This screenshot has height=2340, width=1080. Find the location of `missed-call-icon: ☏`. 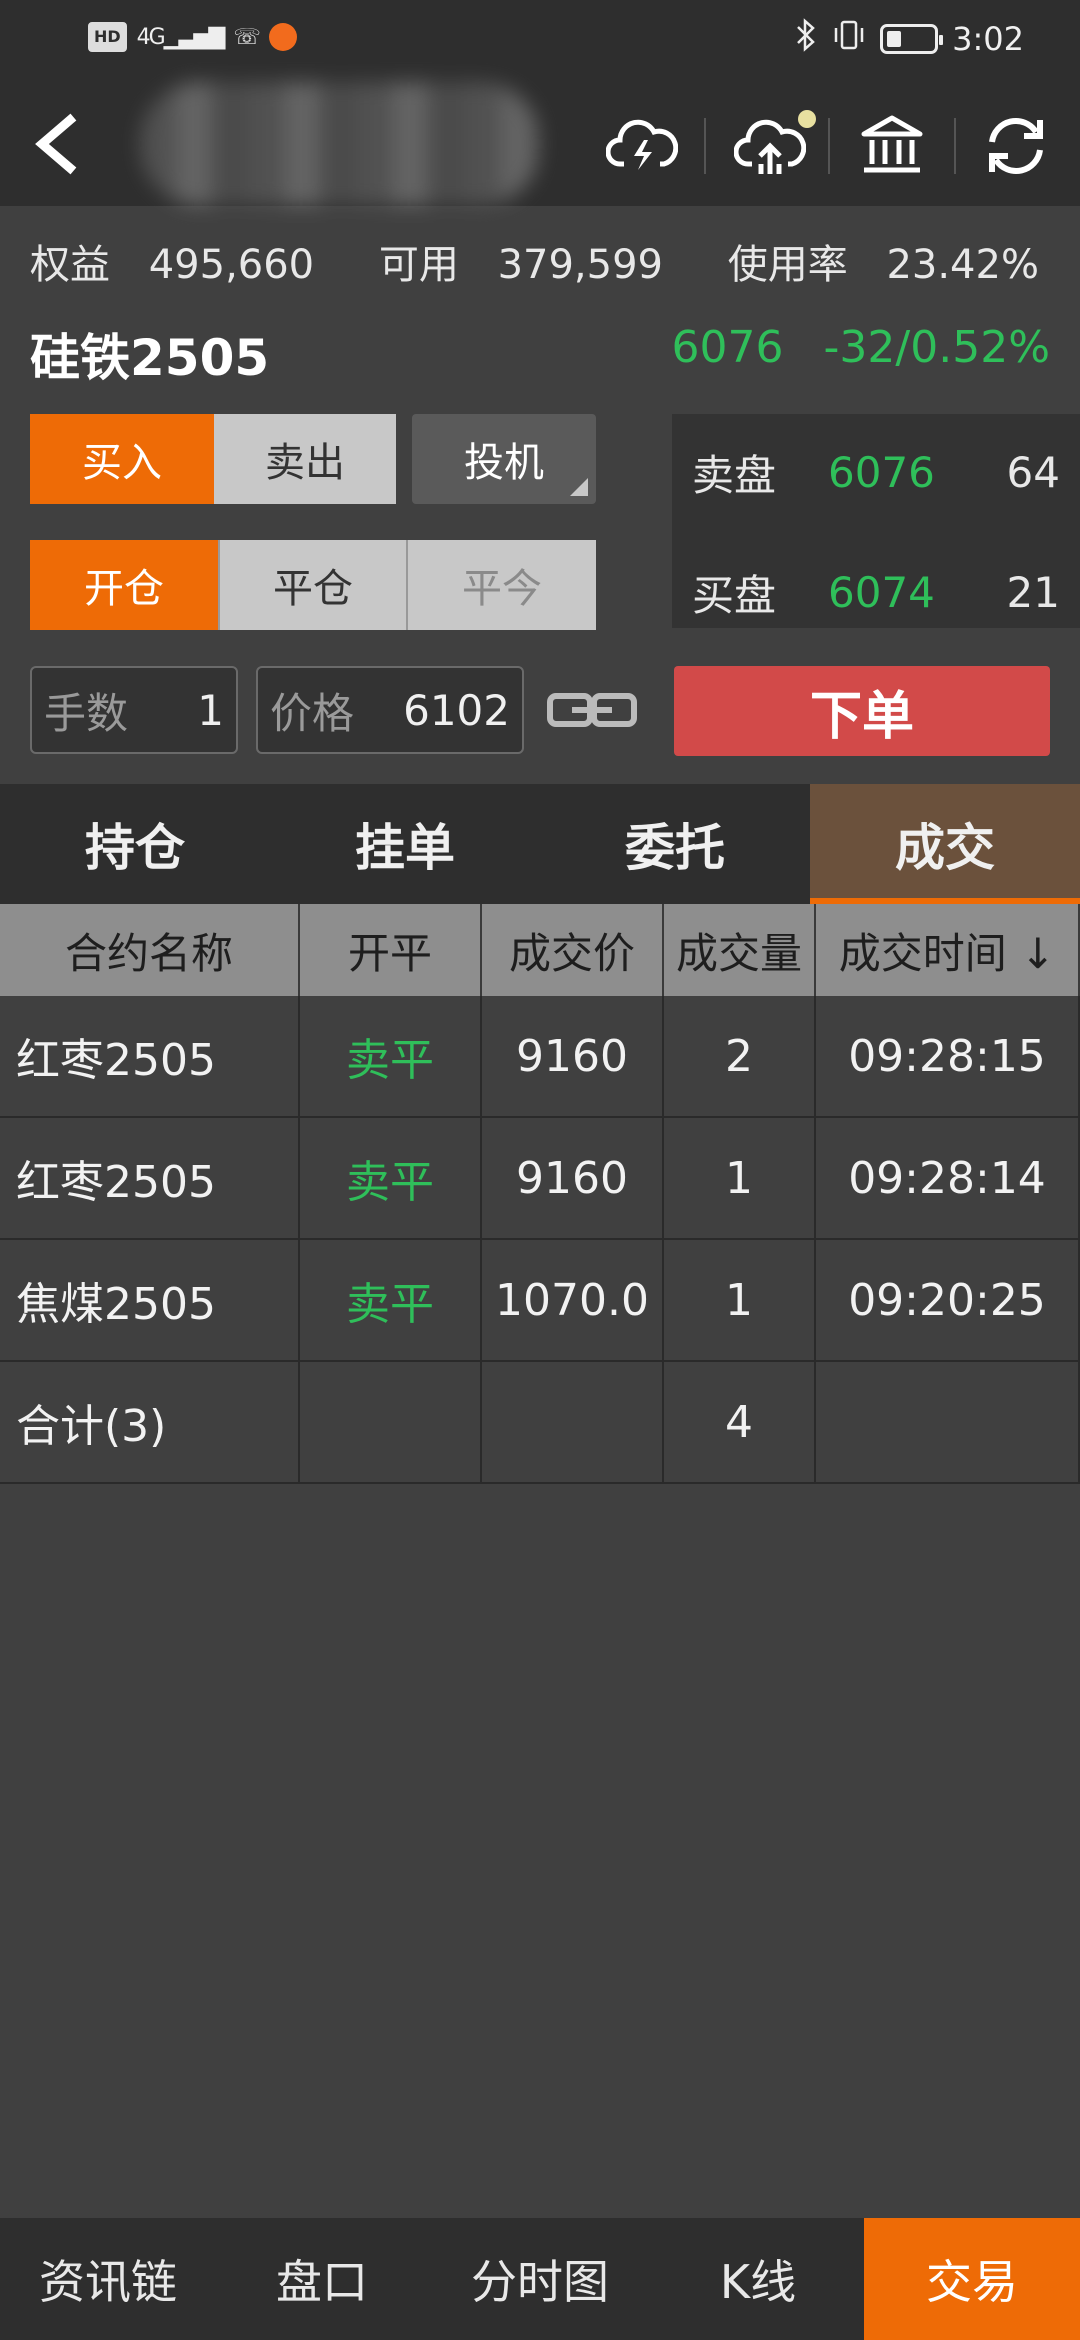

missed-call-icon: ☏ is located at coordinates (246, 37).